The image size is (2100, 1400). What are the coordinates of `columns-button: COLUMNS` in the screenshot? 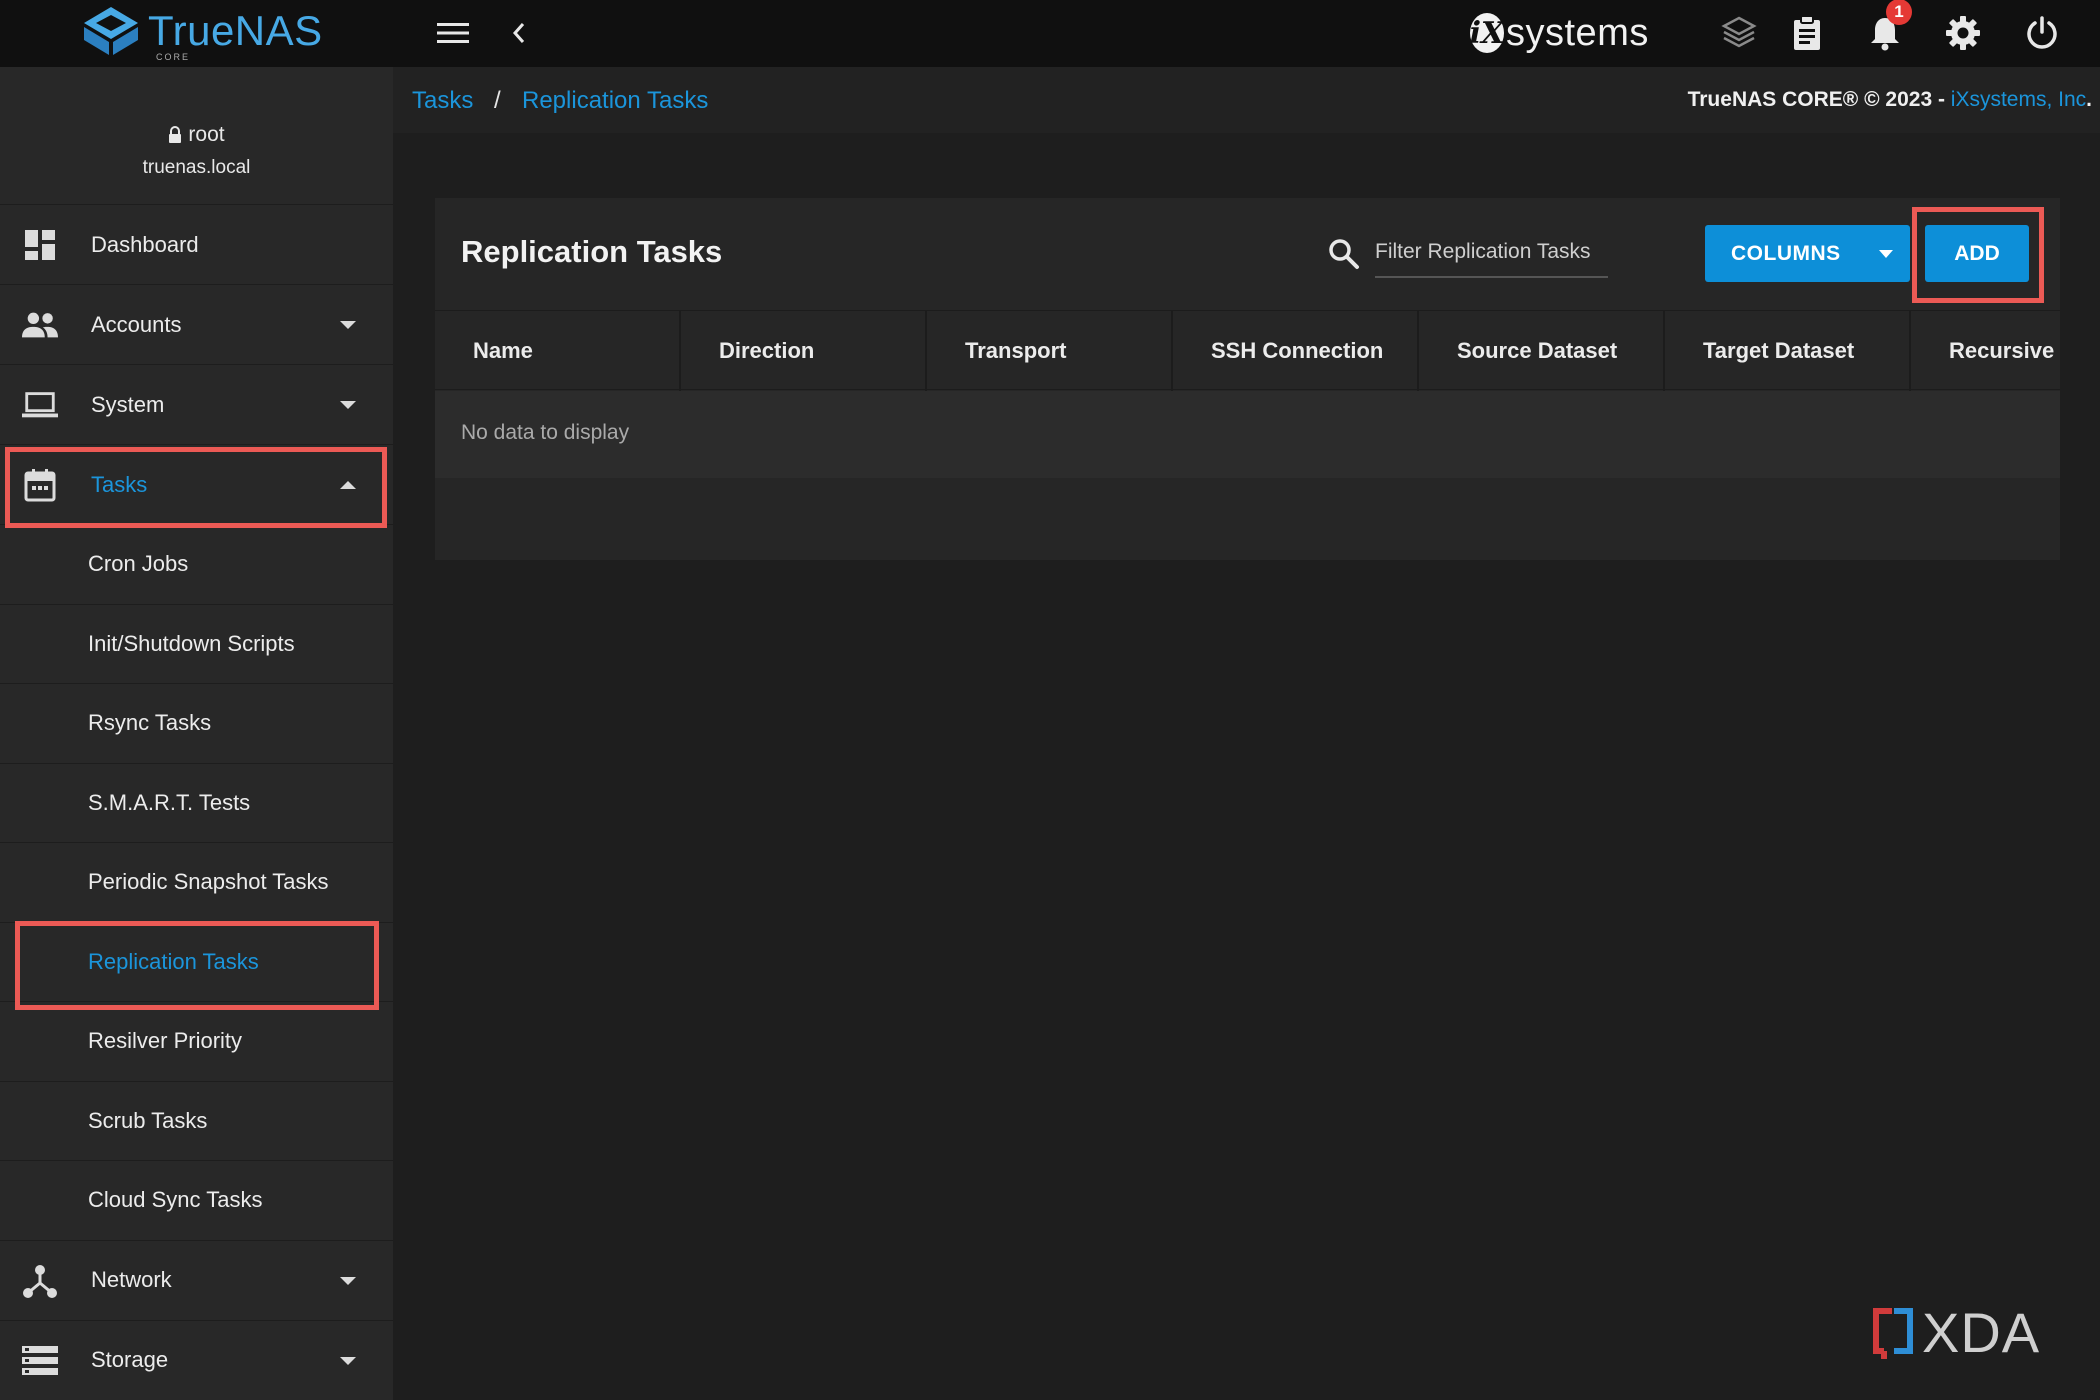 It's located at (1807, 253).